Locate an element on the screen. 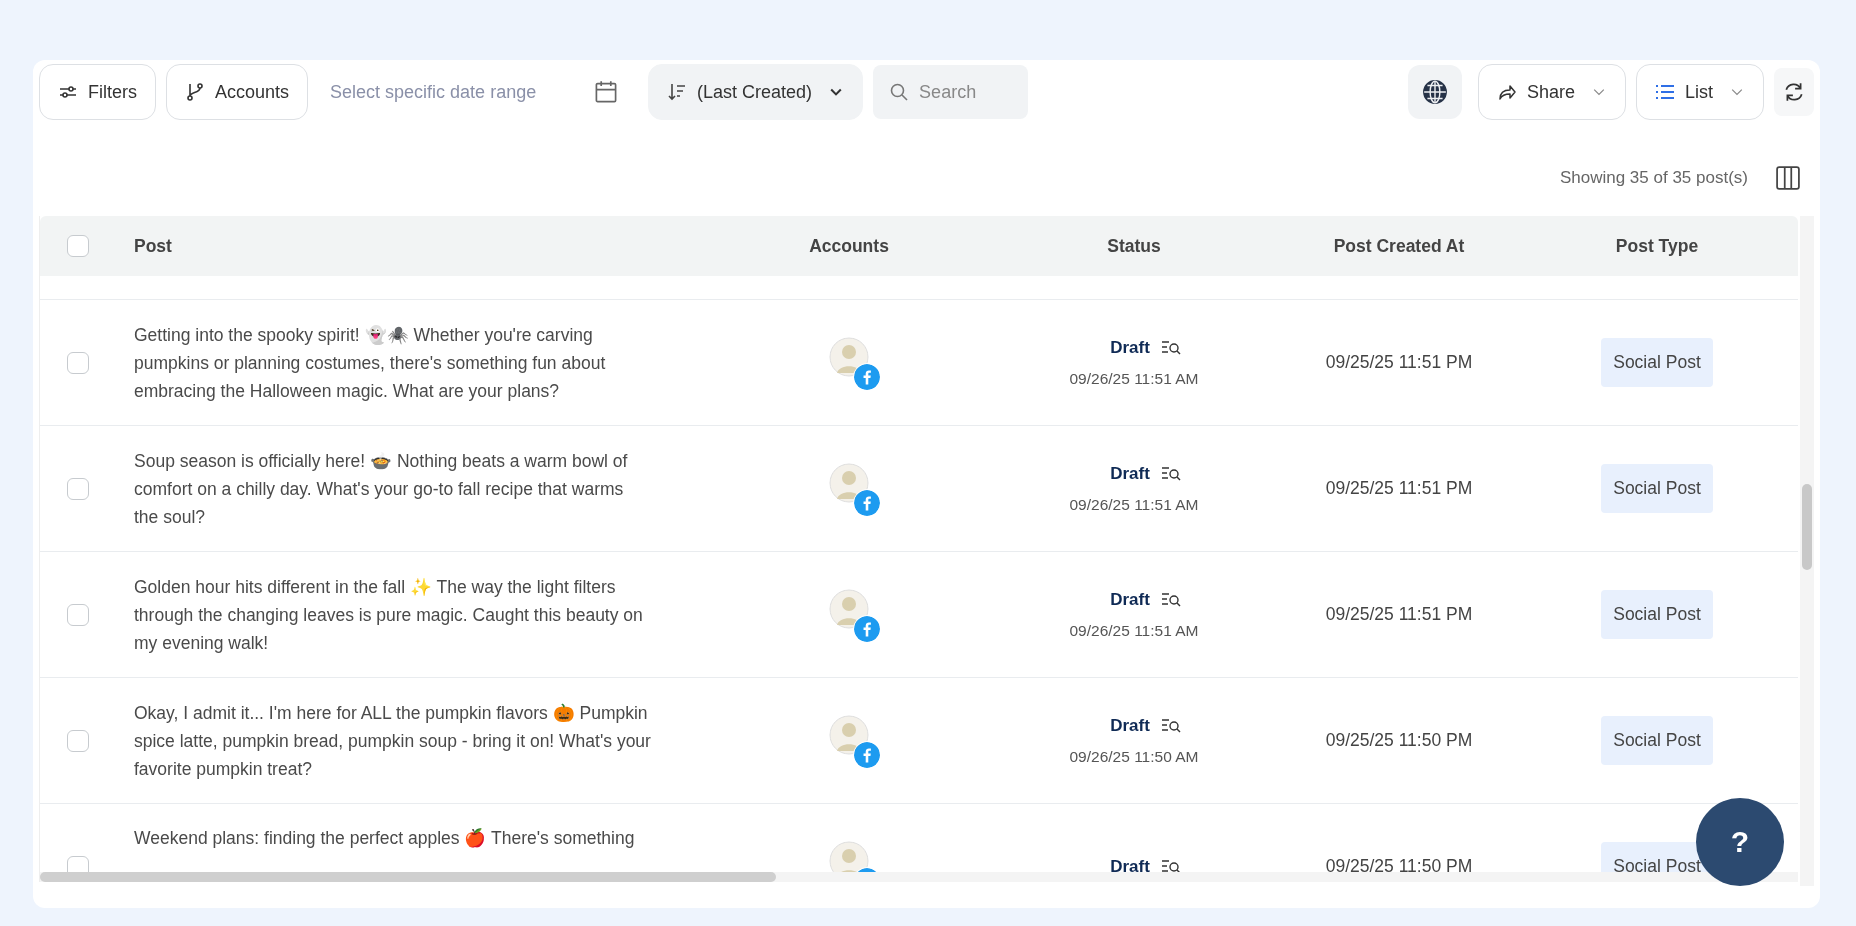  sort-dropdown: (Last Created) is located at coordinates (756, 92).